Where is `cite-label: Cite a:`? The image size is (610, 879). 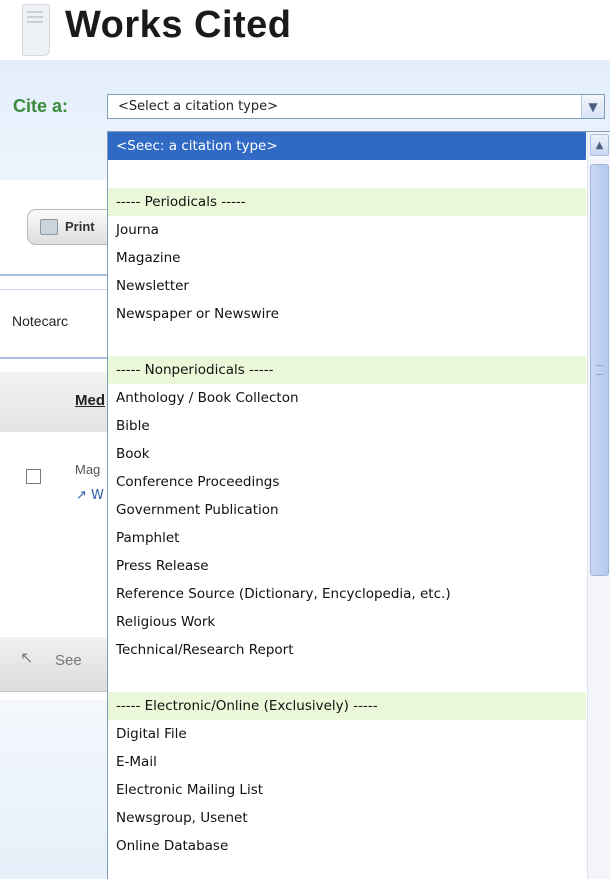 cite-label: Cite a: is located at coordinates (41, 106).